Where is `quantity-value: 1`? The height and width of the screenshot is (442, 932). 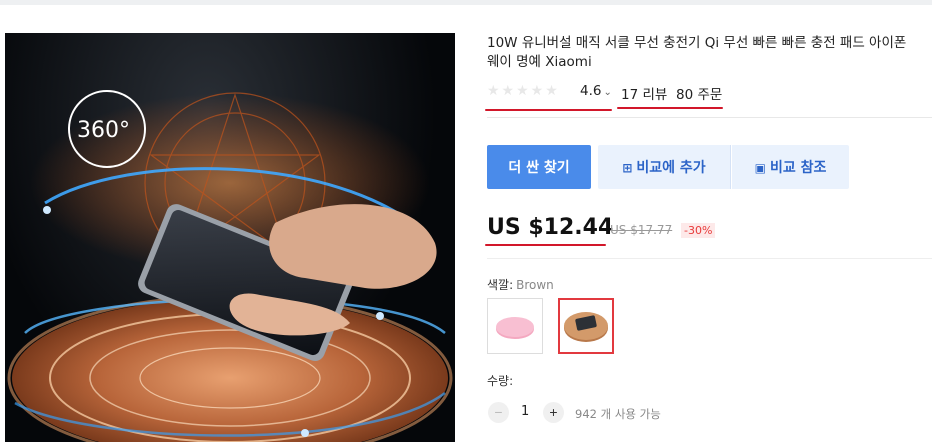
quantity-value: 1 is located at coordinates (525, 411).